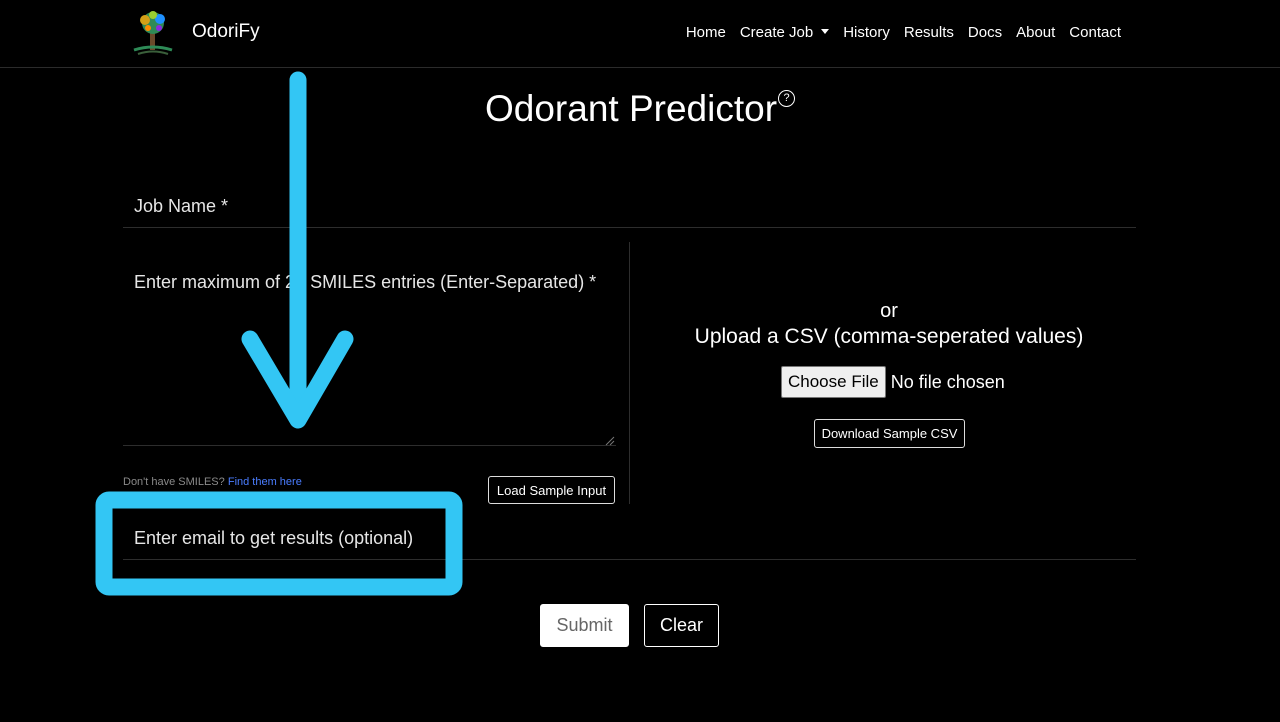 This screenshot has width=1280, height=722. Describe the element at coordinates (1035, 32) in the screenshot. I see `nav-about: About` at that location.